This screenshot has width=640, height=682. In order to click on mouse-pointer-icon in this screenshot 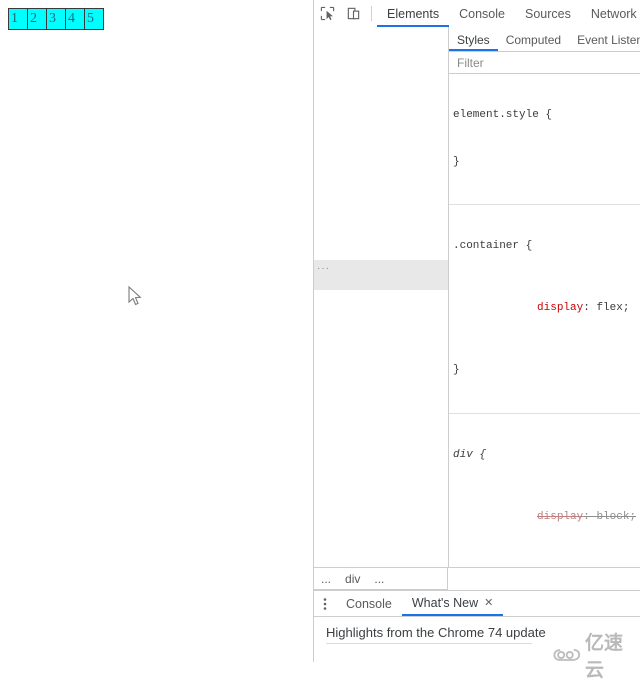, I will do `click(135, 296)`.